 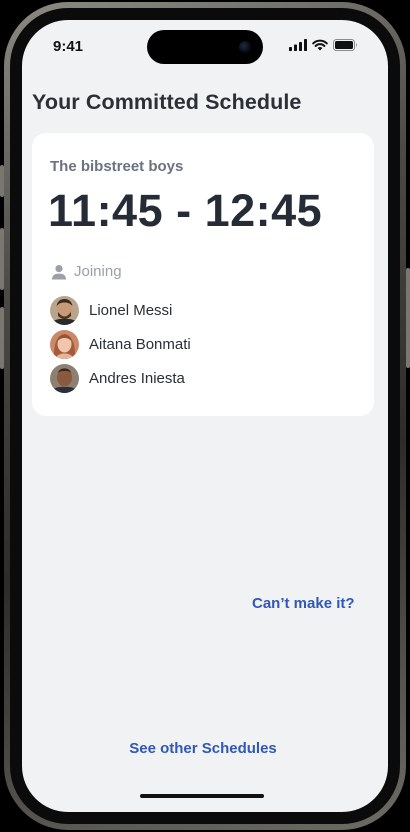 What do you see at coordinates (98, 271) in the screenshot?
I see `joining-label: Joining` at bounding box center [98, 271].